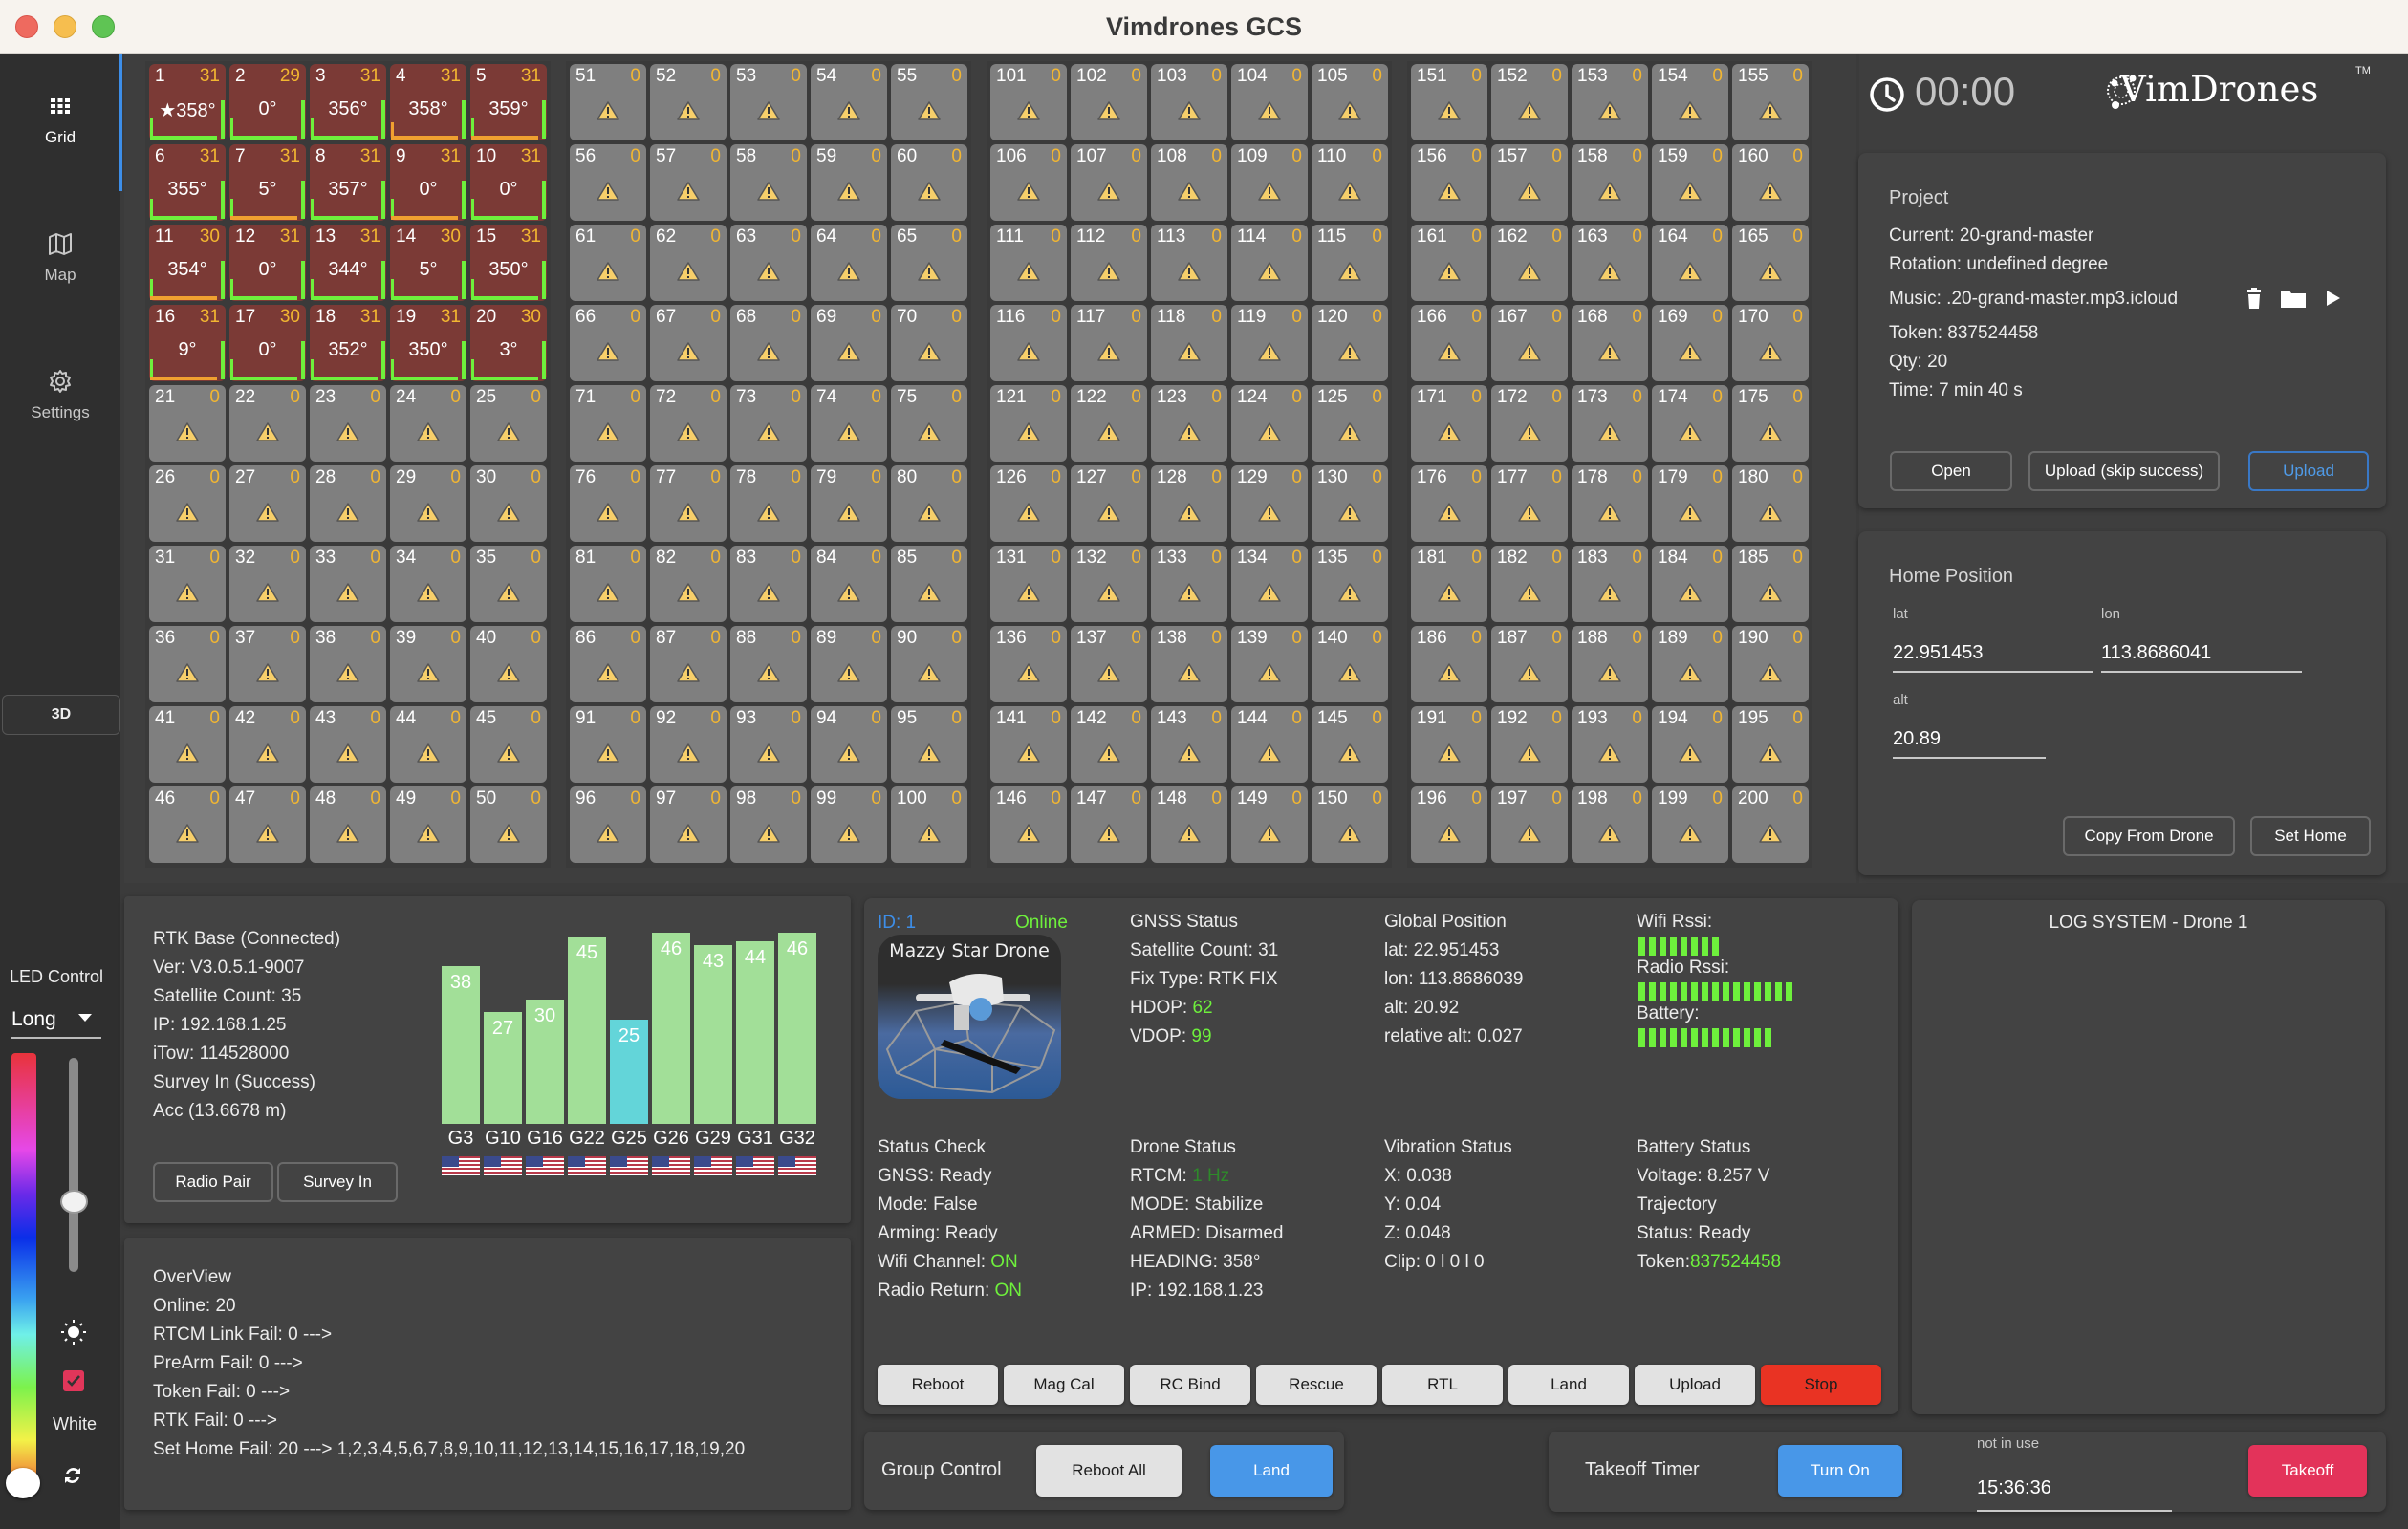  I want to click on drone-tile: 90 0, so click(929, 664).